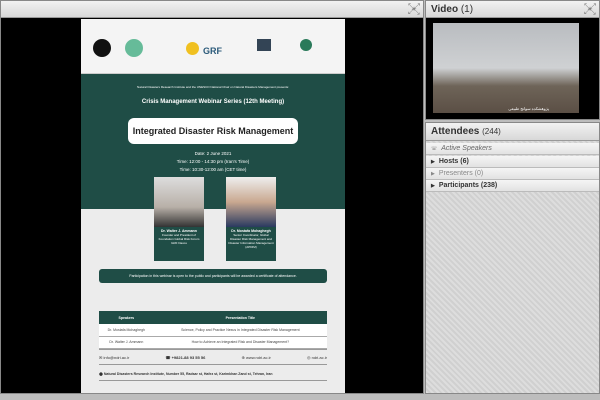  I want to click on col-speakers: Speakers, so click(126, 317).